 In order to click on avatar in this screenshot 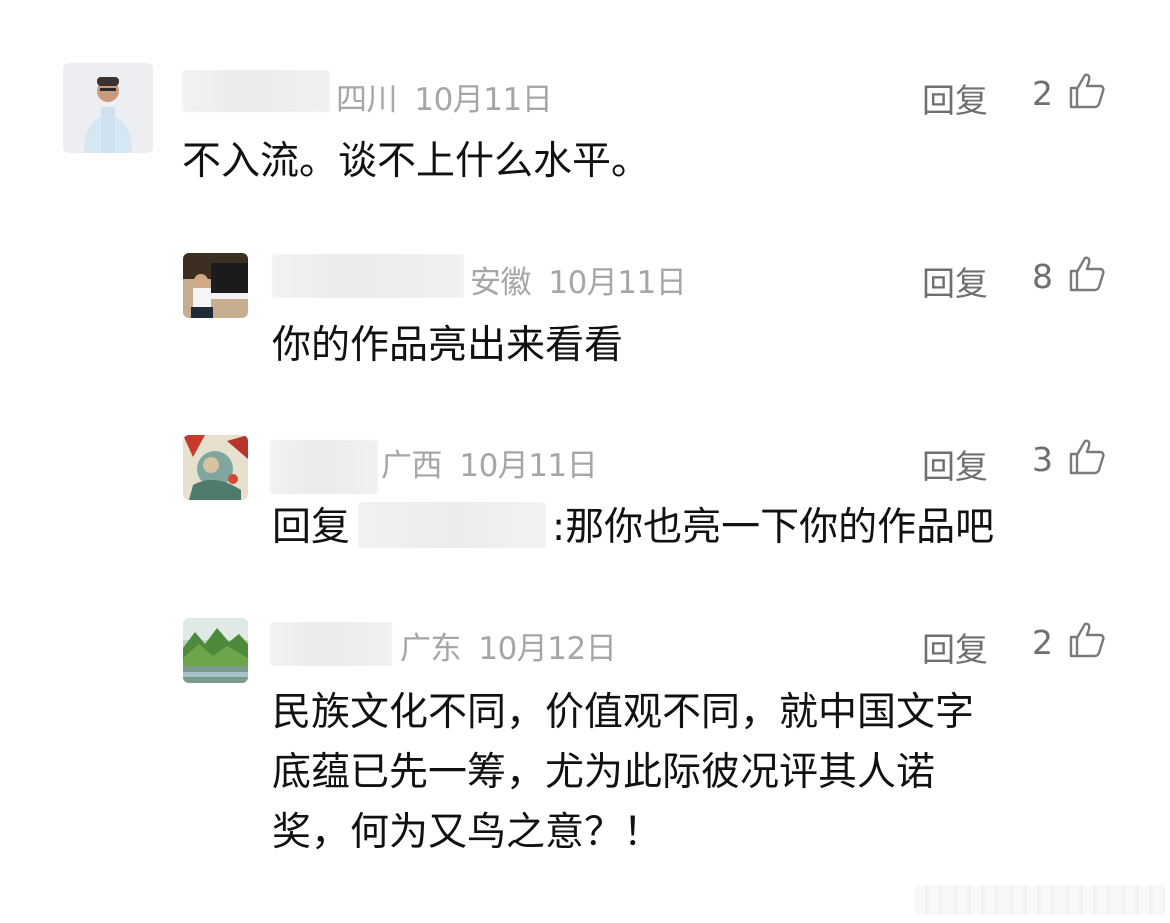, I will do `click(215, 650)`.